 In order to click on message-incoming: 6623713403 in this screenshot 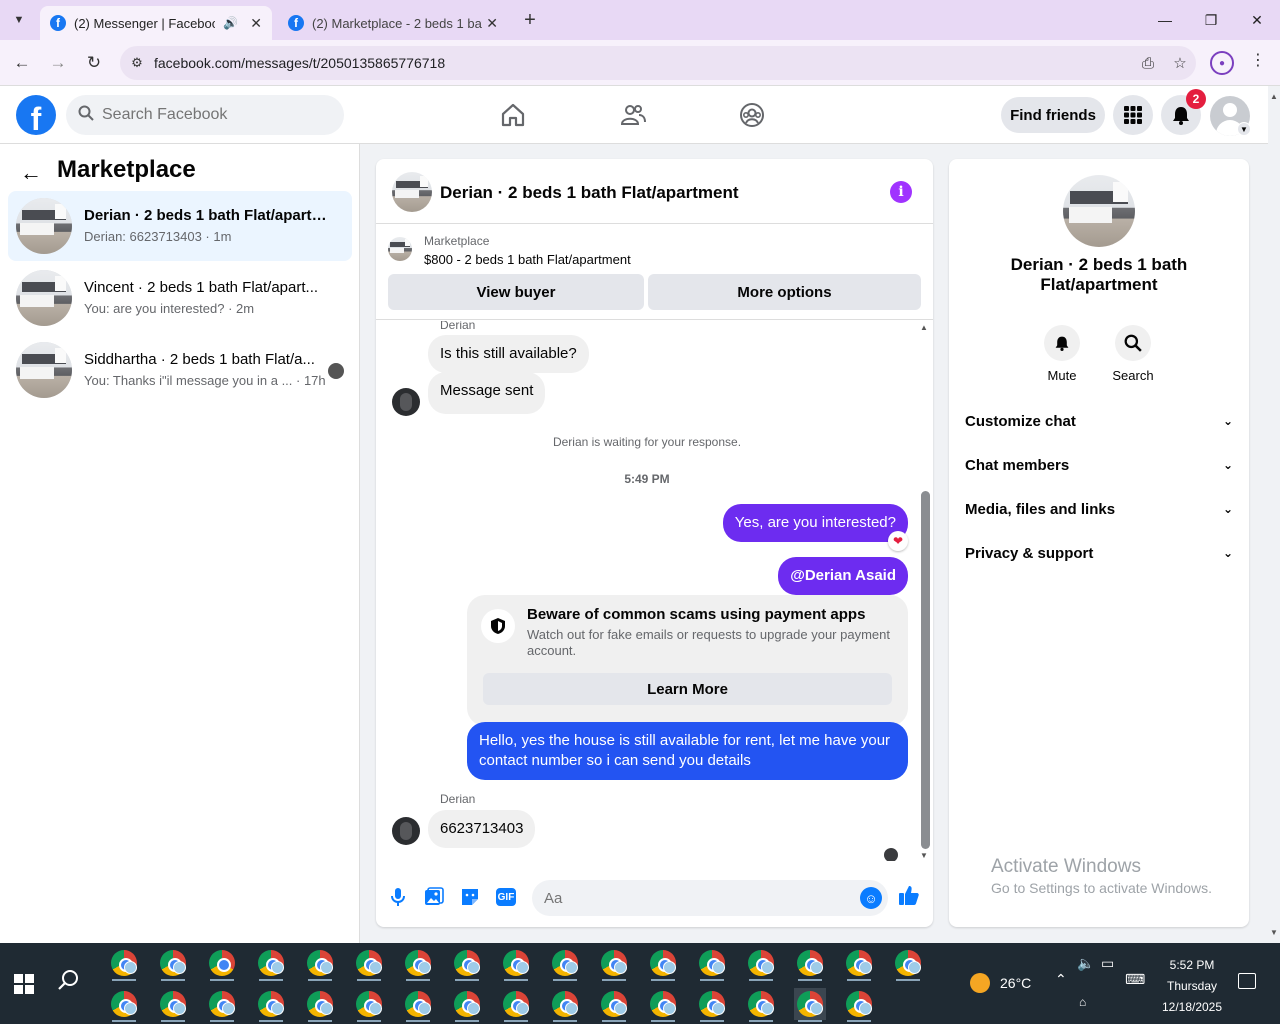, I will do `click(482, 829)`.